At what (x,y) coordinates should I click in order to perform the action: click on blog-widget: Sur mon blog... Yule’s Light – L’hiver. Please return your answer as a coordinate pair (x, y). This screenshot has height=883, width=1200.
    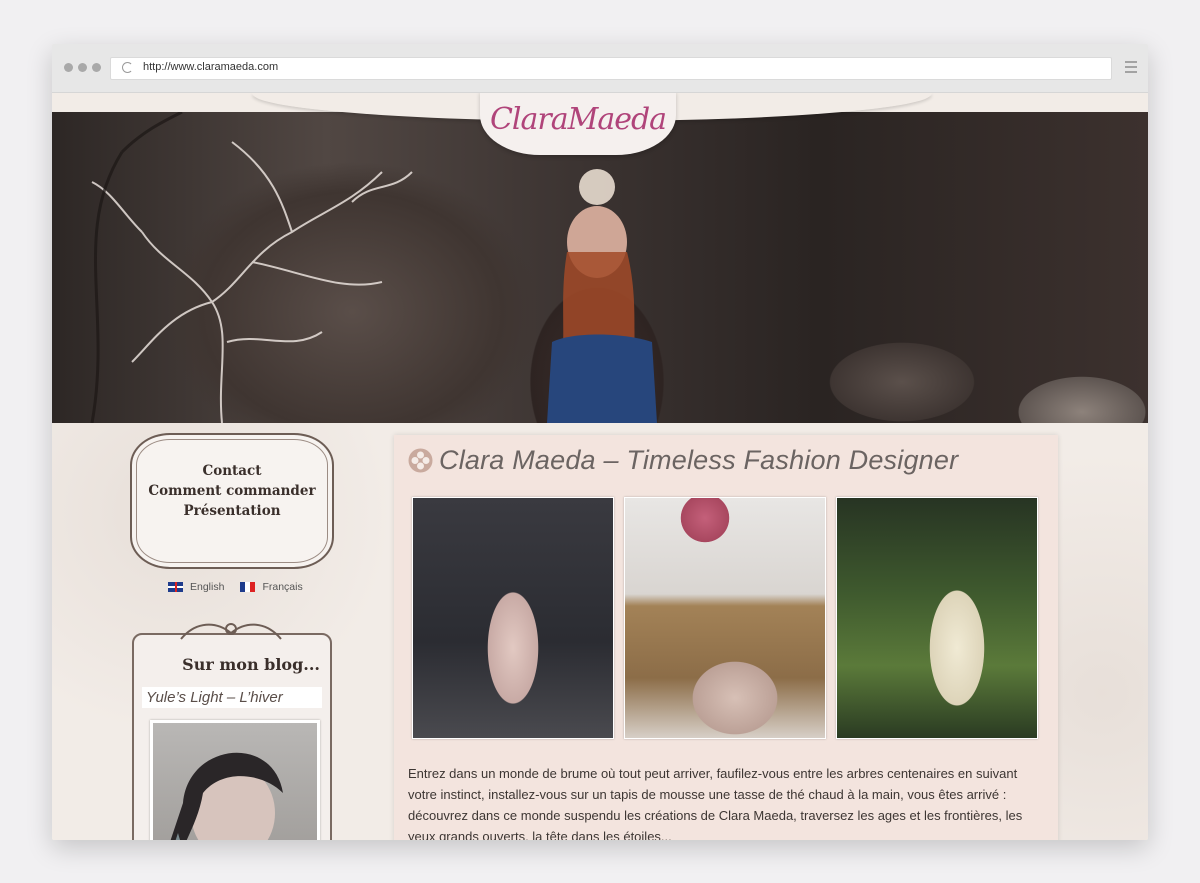
    Looking at the image, I should click on (232, 731).